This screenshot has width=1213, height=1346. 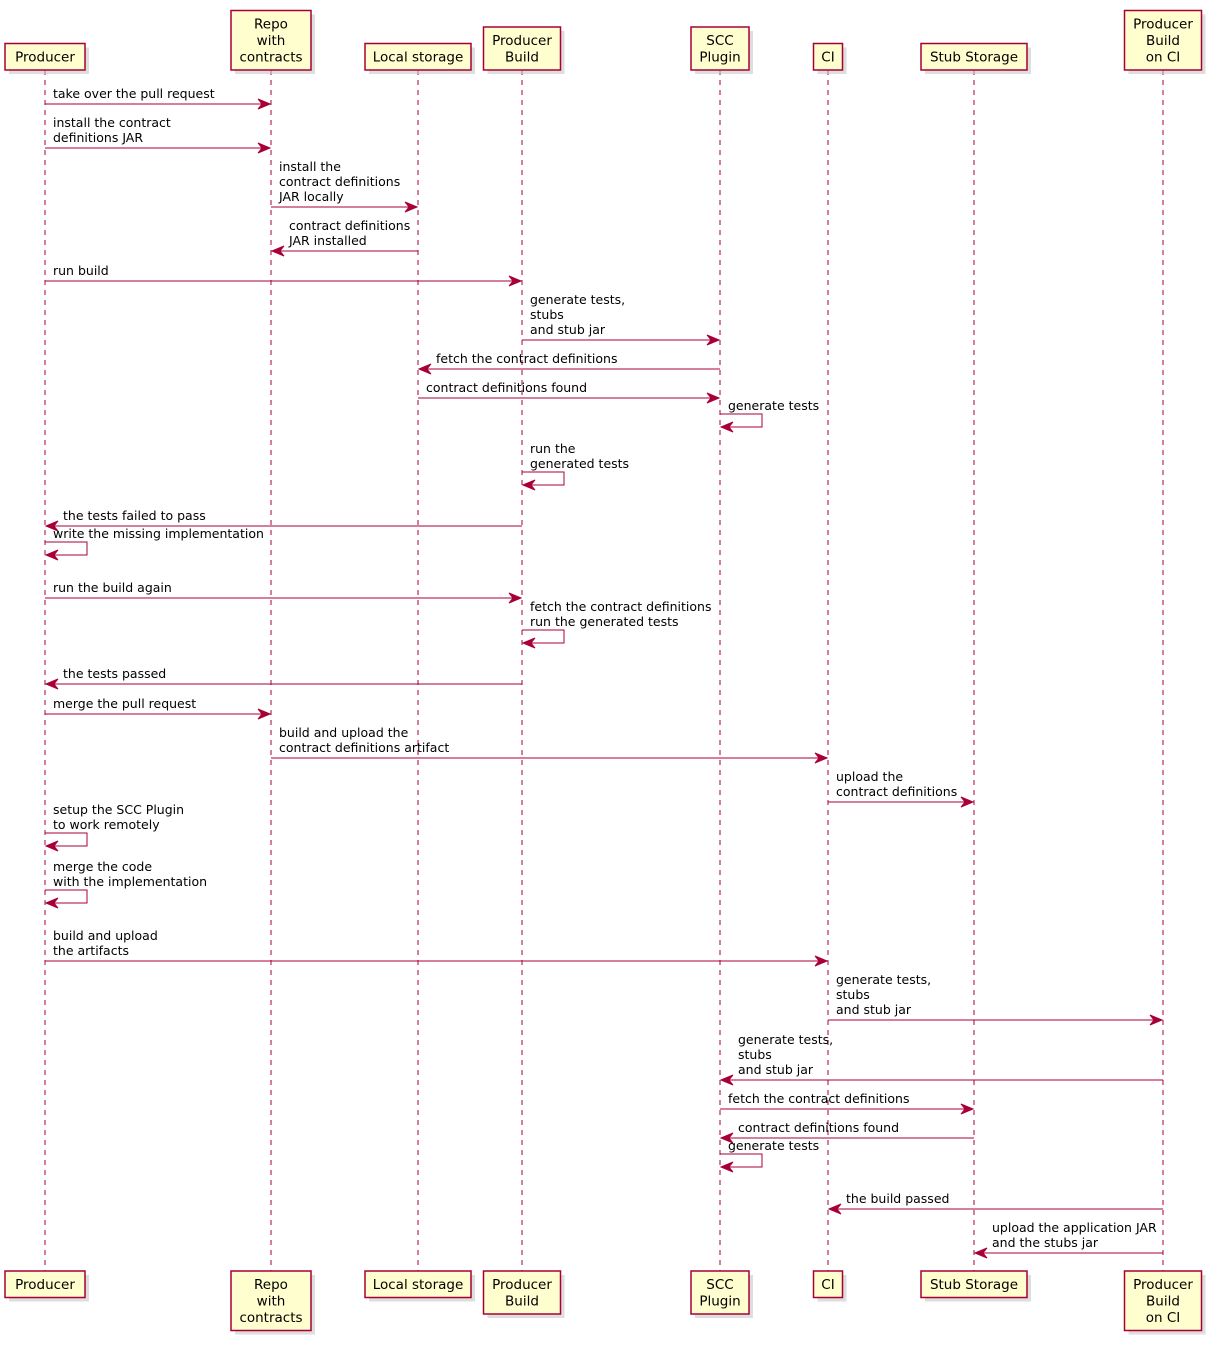 I want to click on message-local-to-repo: contract definitionsJAR installed, so click(x=344, y=237).